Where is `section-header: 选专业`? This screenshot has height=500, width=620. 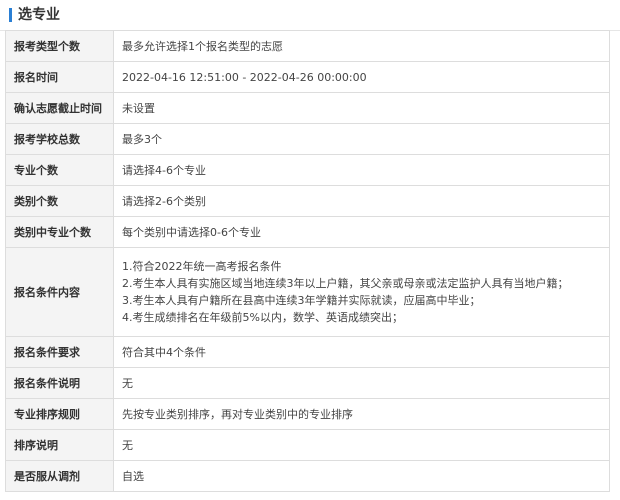 section-header: 选专业 is located at coordinates (310, 15).